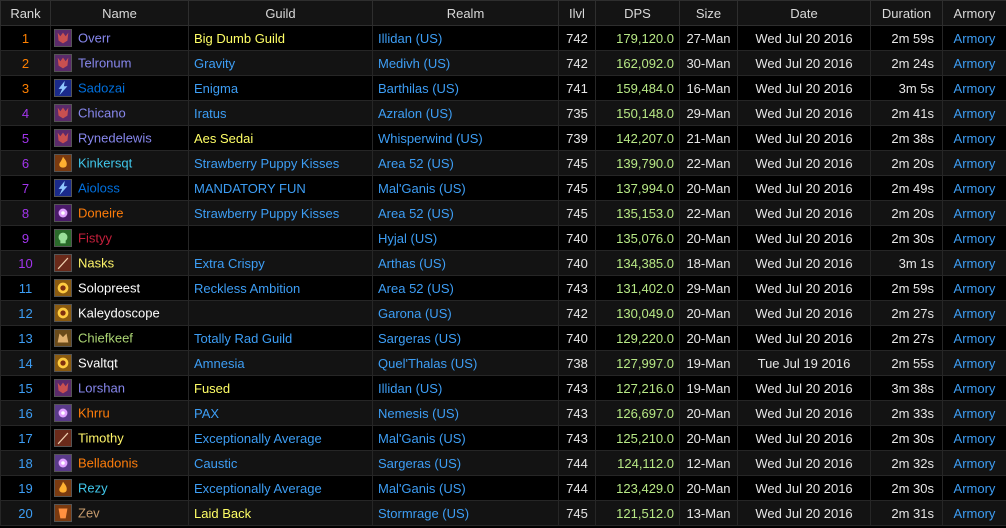 This screenshot has width=1006, height=528. Describe the element at coordinates (407, 238) in the screenshot. I see `realm-link: Hyjal (US)` at that location.